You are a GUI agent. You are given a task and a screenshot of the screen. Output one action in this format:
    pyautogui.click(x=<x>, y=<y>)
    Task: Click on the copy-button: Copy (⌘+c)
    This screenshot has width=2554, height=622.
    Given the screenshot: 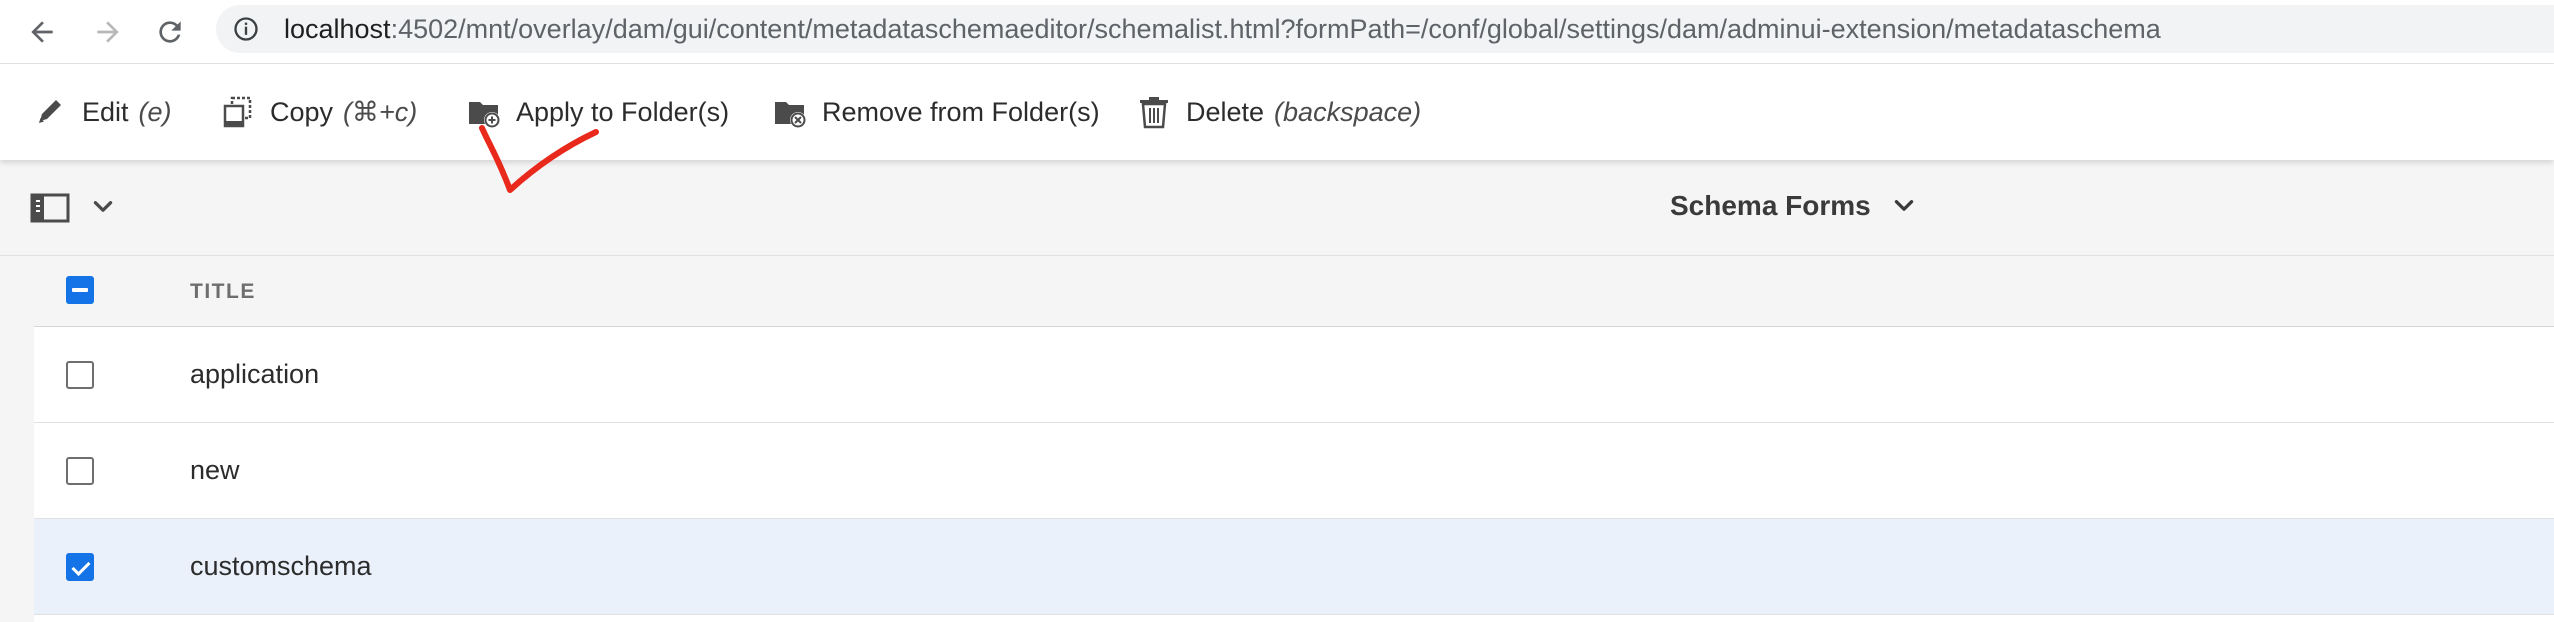 What is the action you would take?
    pyautogui.click(x=318, y=112)
    